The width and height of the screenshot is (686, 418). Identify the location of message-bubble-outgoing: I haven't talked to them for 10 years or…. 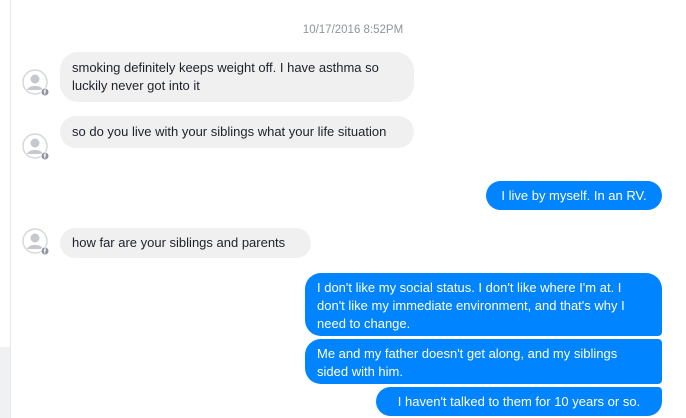
(519, 401).